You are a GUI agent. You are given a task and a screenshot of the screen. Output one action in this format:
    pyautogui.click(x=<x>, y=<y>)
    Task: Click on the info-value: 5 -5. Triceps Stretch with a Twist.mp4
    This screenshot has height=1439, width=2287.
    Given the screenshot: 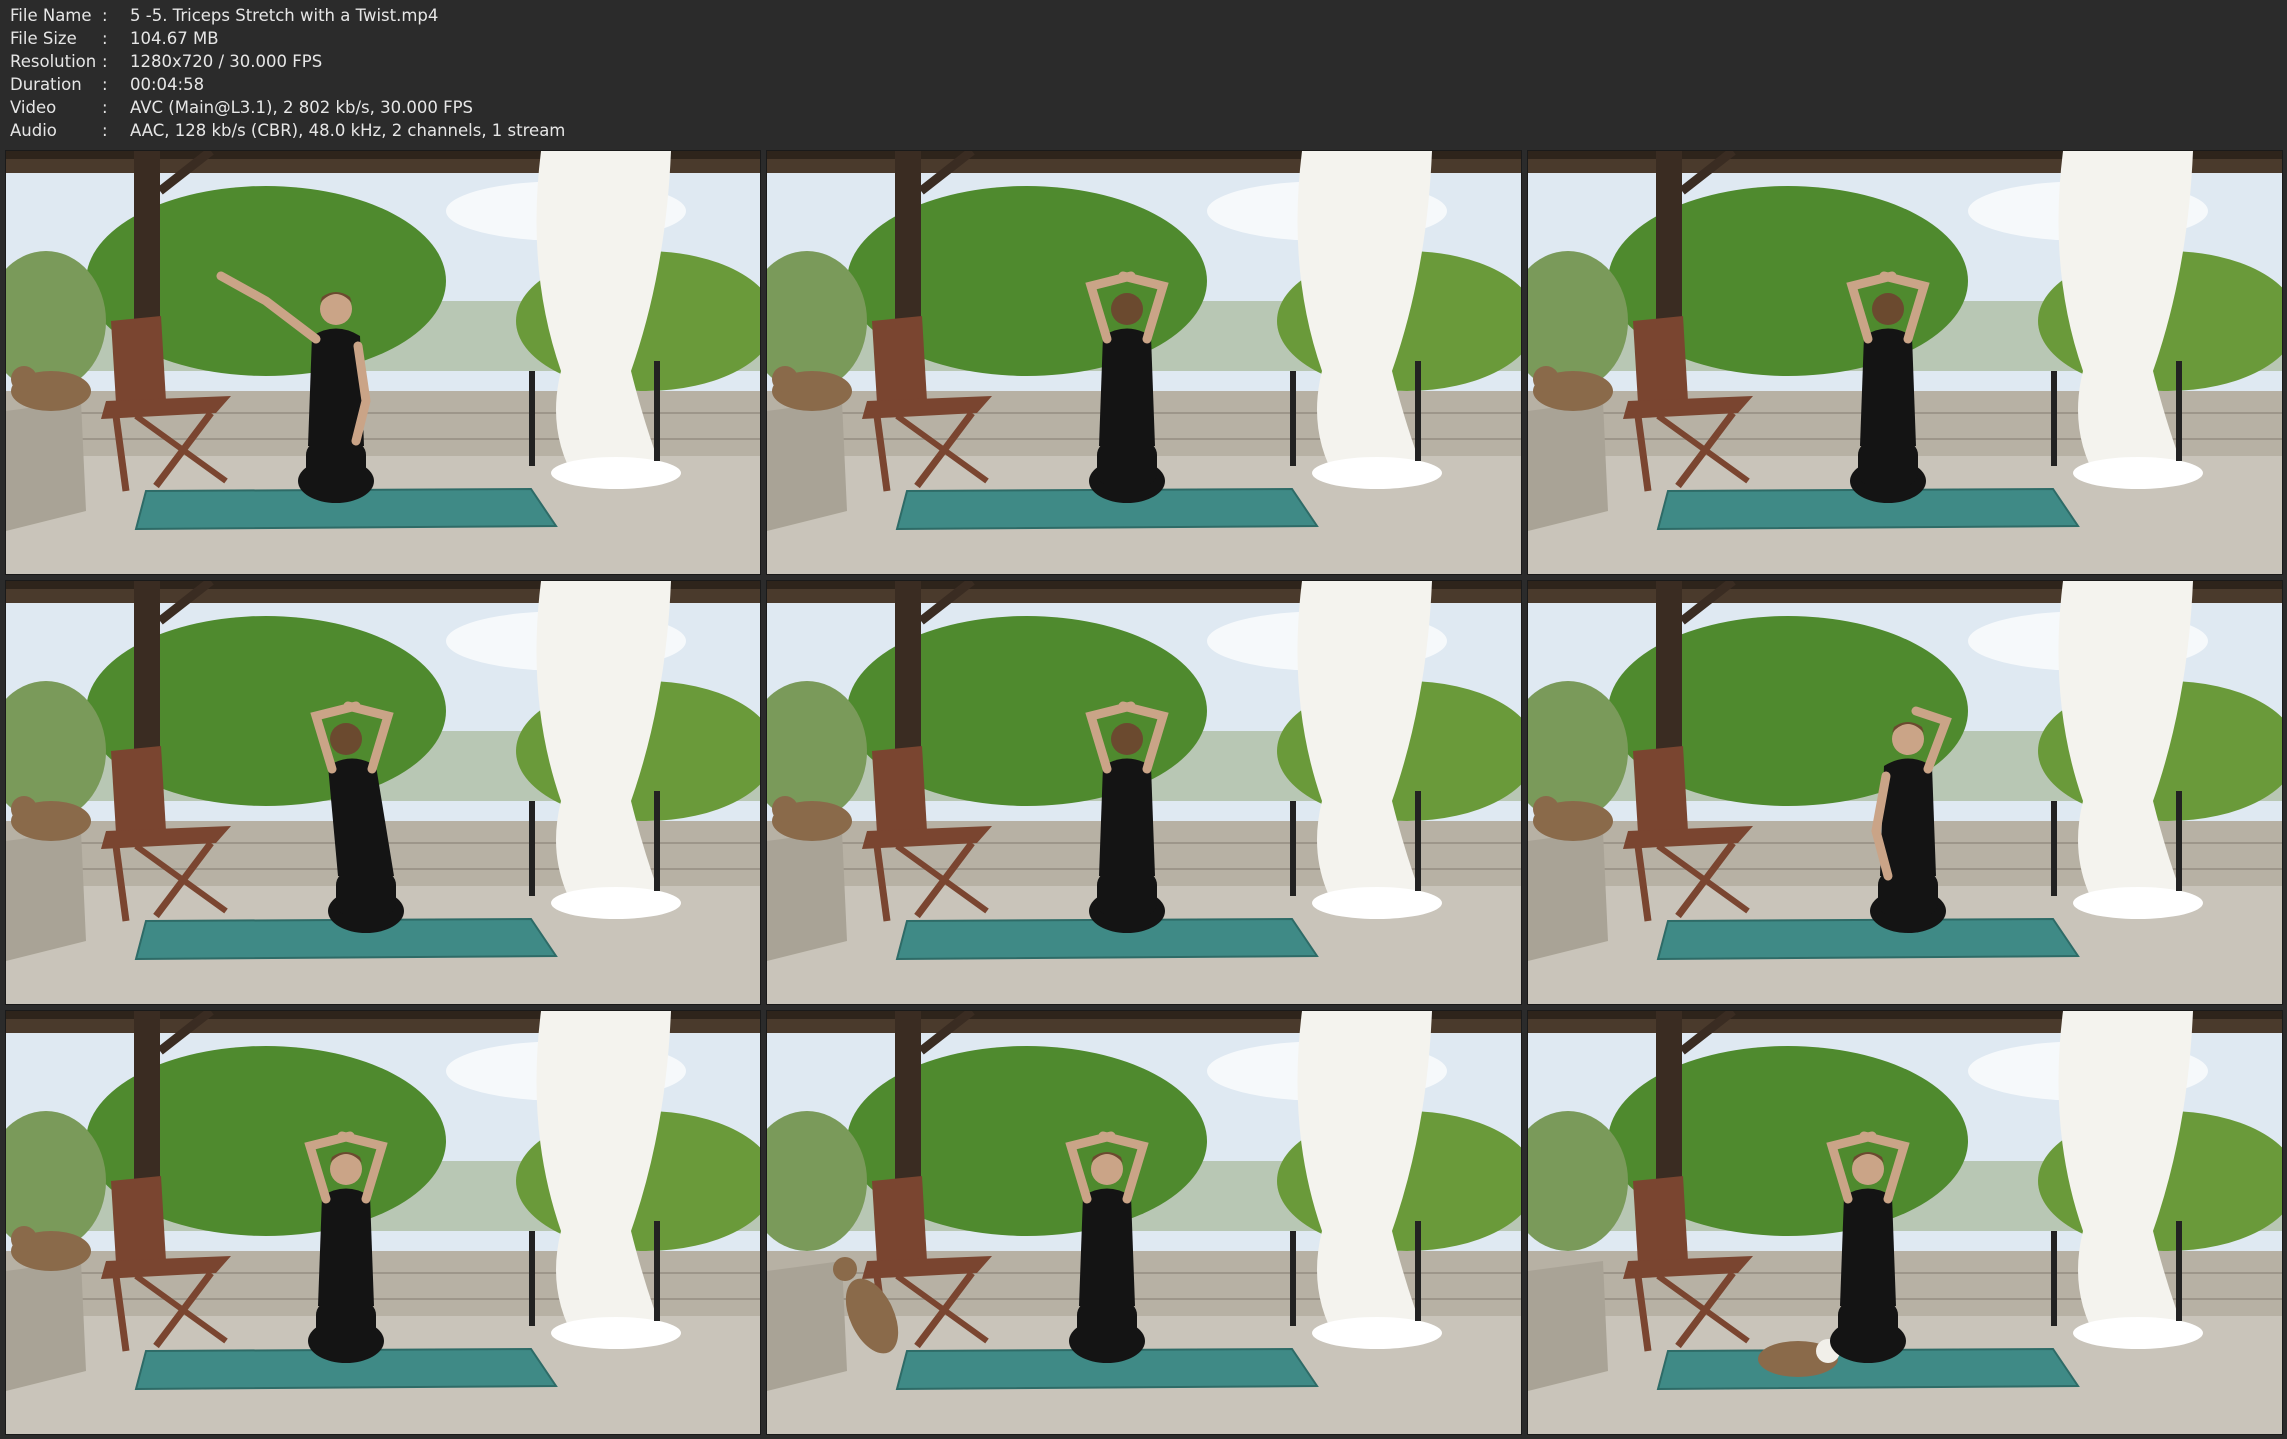 What is the action you would take?
    pyautogui.click(x=284, y=15)
    